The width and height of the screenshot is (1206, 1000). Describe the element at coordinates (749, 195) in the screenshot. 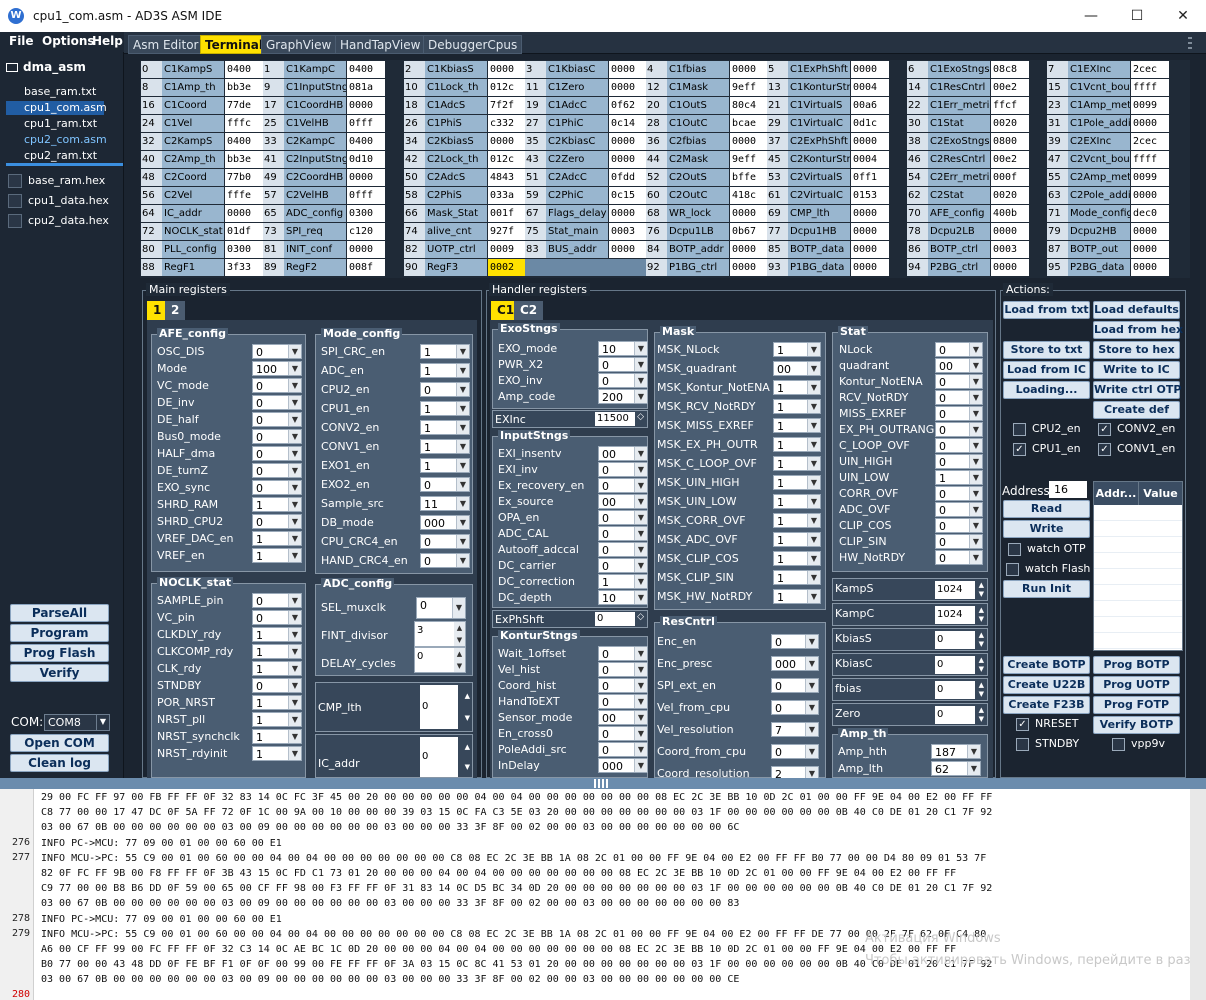

I see `register-value: 418c` at that location.